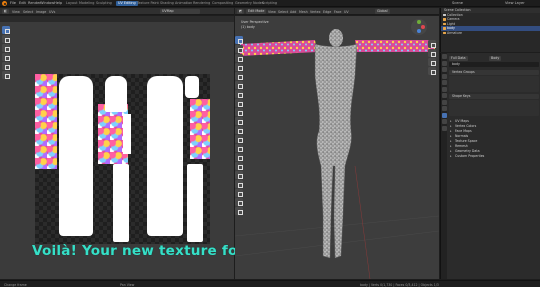 Image resolution: width=540 pixels, height=287 pixels. What do you see at coordinates (444, 121) in the screenshot?
I see `material-tab-icon` at bounding box center [444, 121].